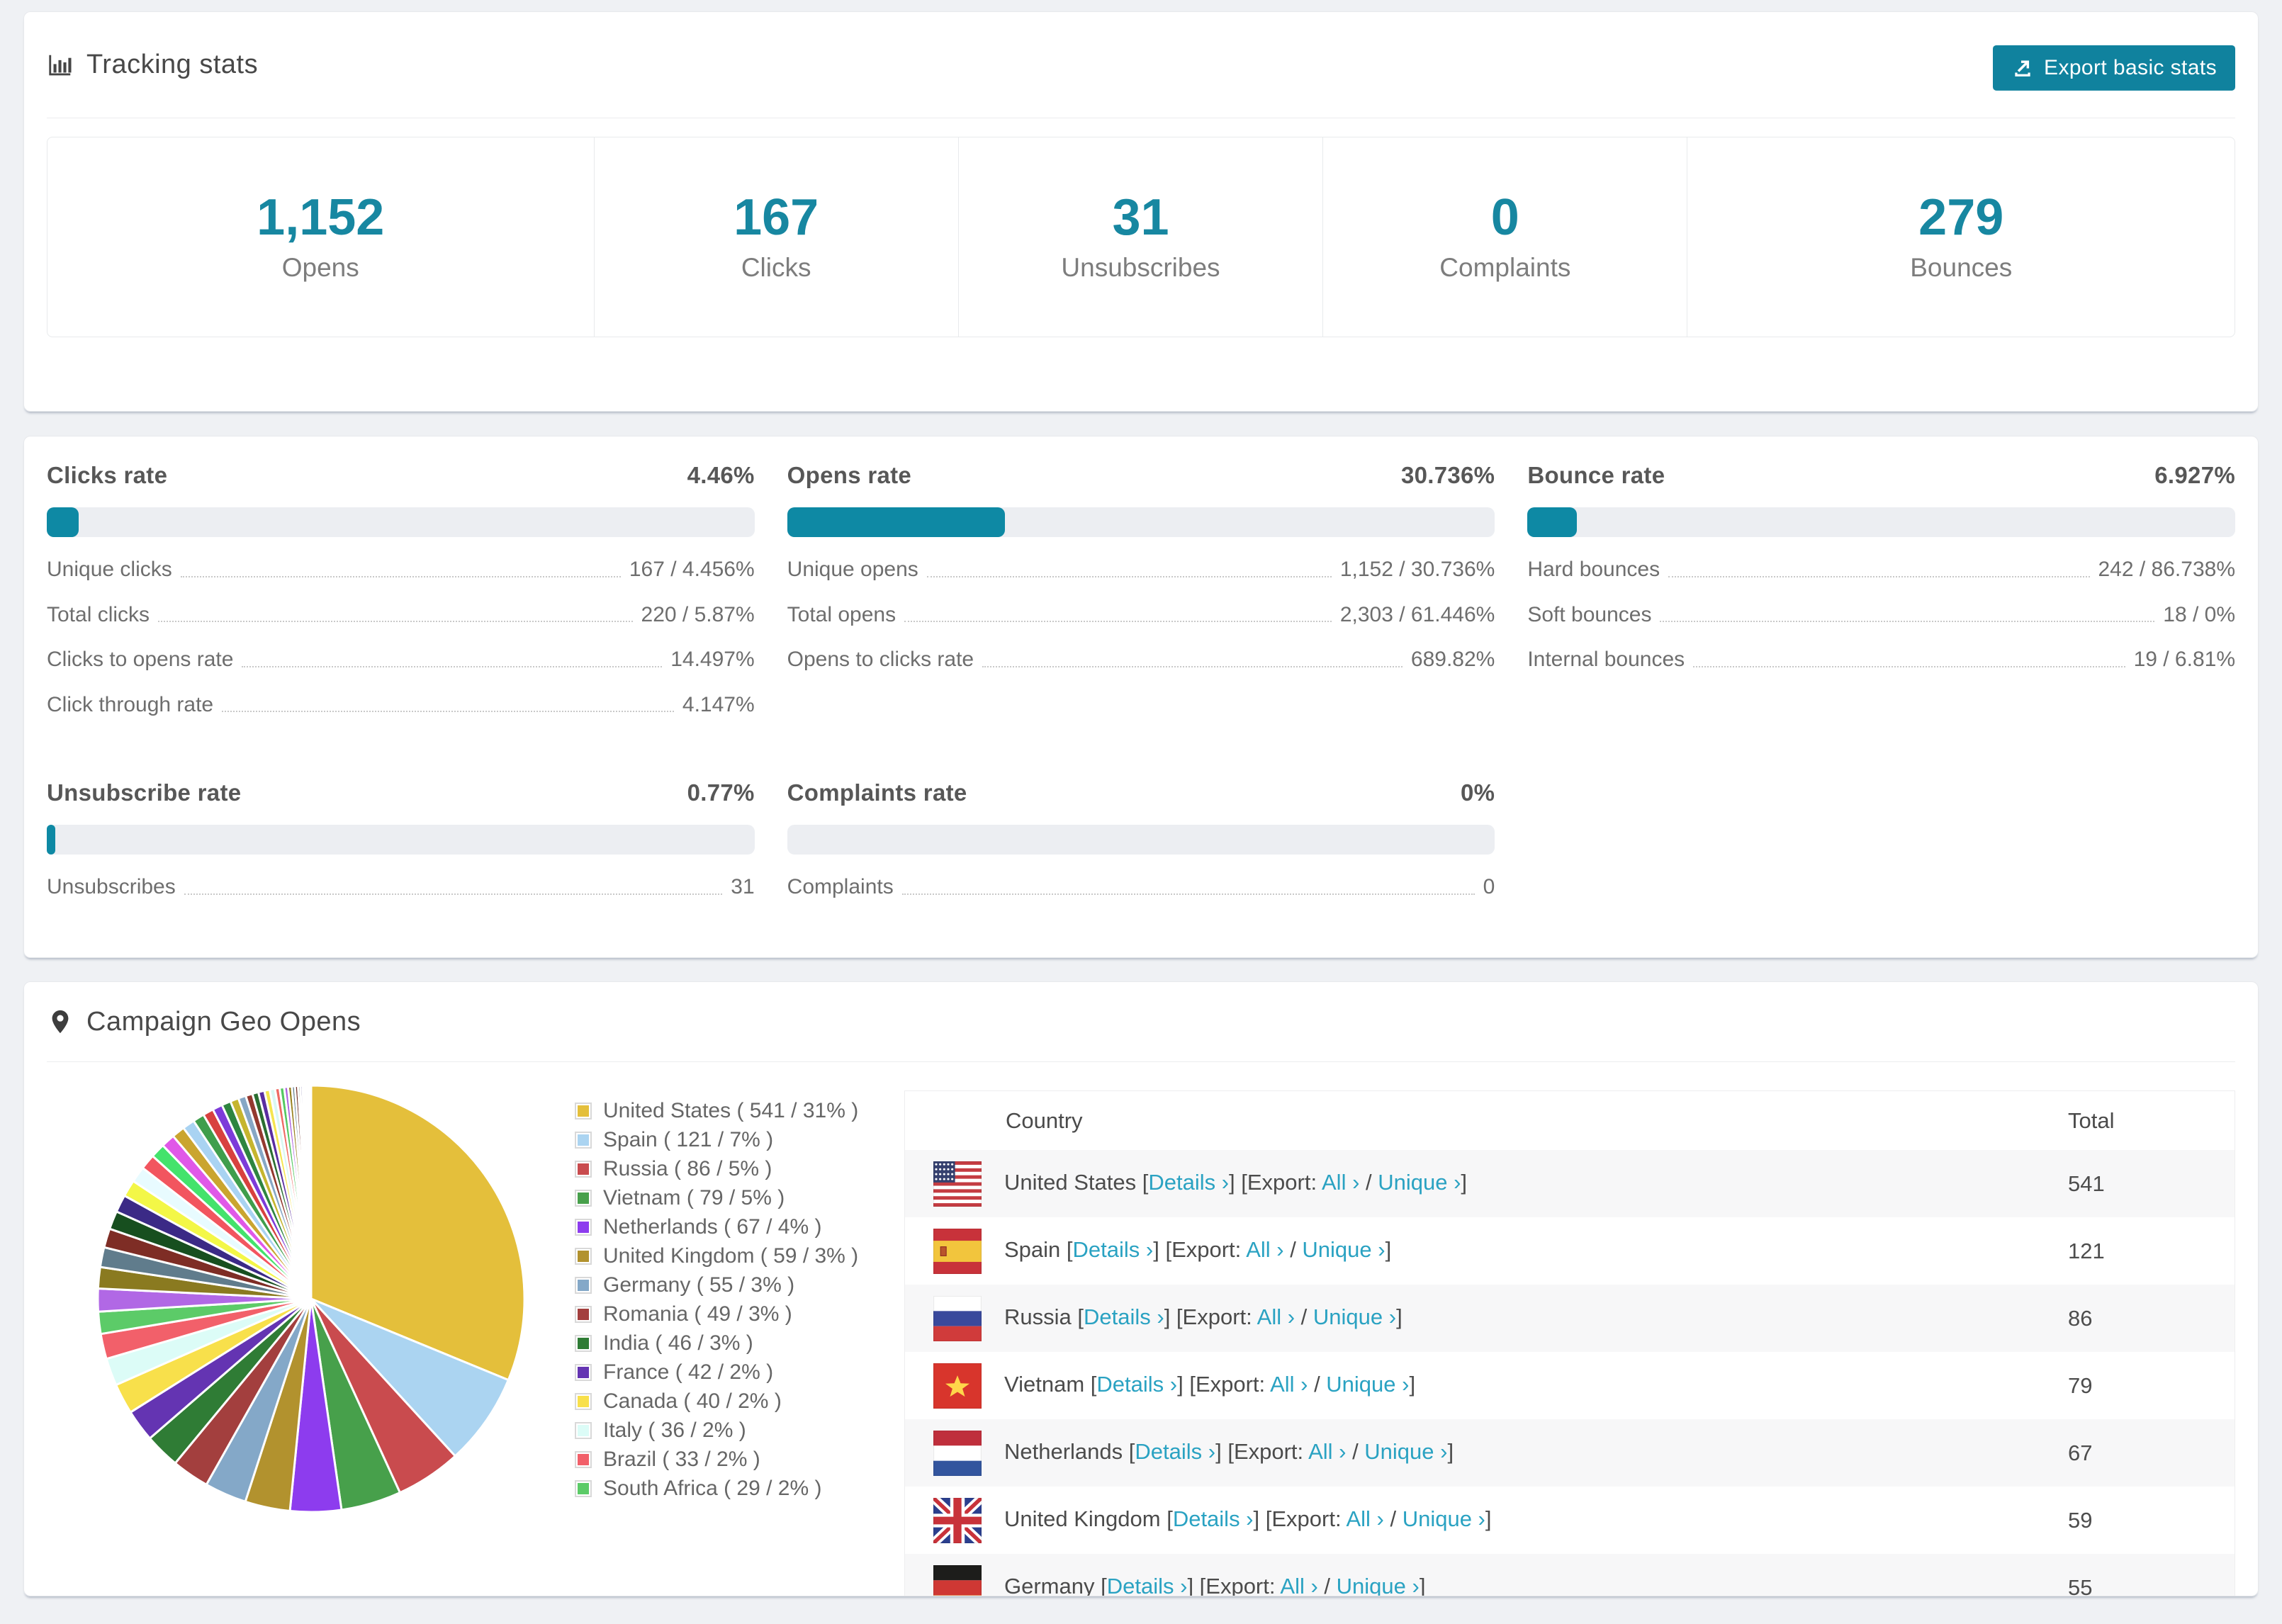 Image resolution: width=2282 pixels, height=1624 pixels. I want to click on map-pin-icon, so click(60, 1022).